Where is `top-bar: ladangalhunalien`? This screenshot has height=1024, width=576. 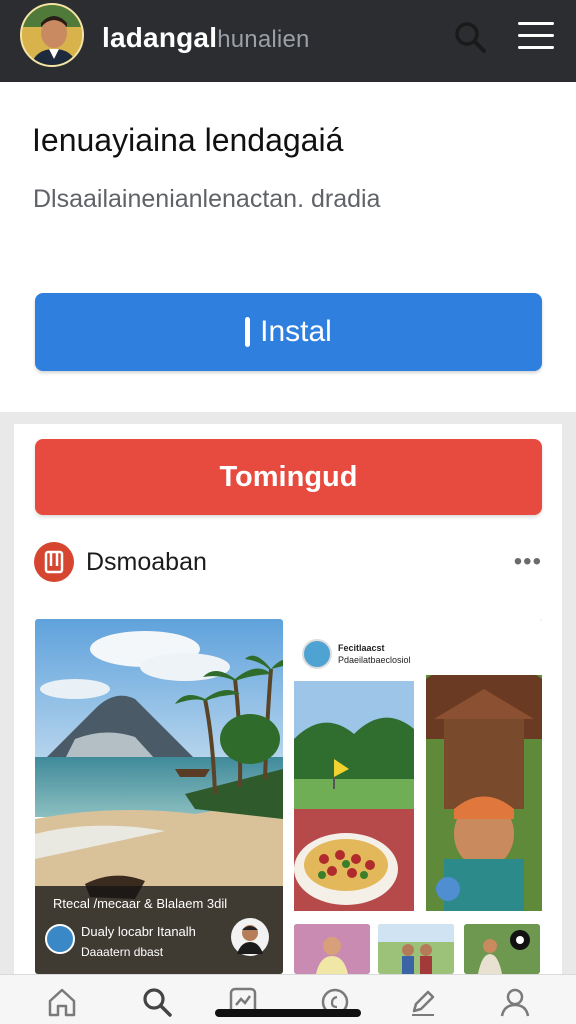 top-bar: ladangalhunalien is located at coordinates (288, 41).